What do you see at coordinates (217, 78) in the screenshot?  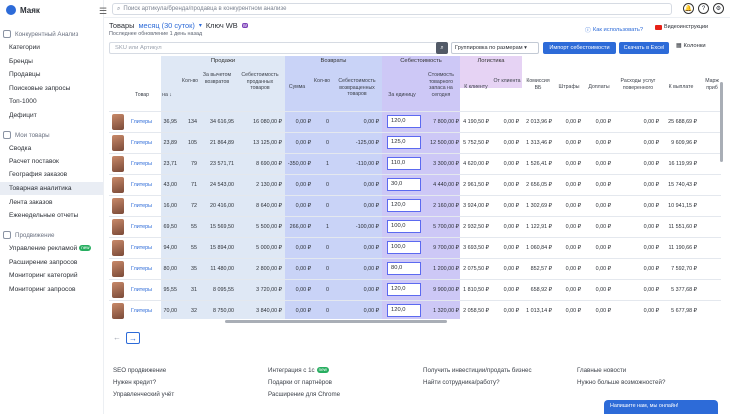 I see `col-with-returns: За вычетом возвратов` at bounding box center [217, 78].